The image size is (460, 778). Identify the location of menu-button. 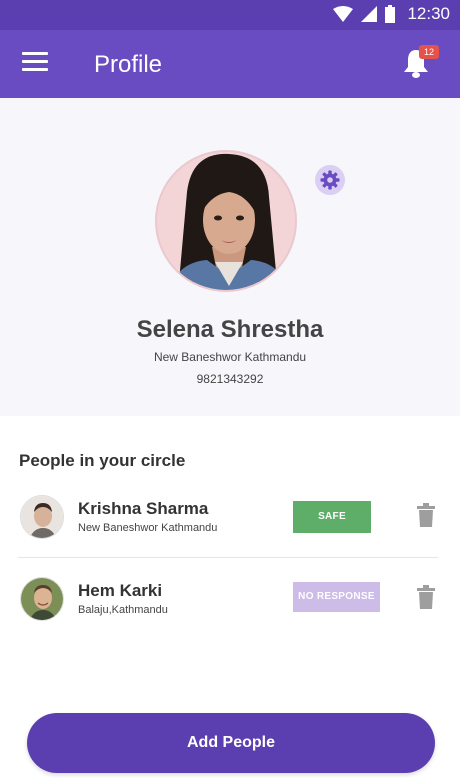
(35, 64).